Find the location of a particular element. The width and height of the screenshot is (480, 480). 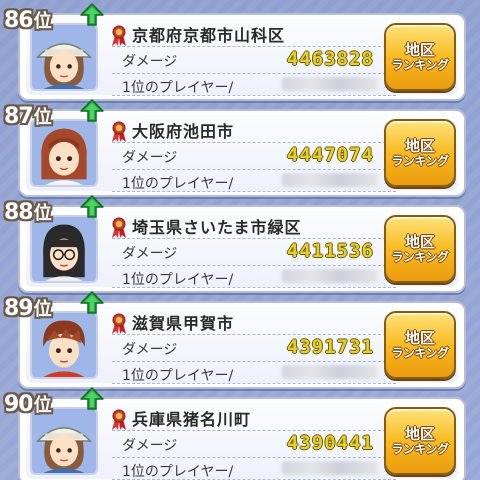

area-name: 京都府京都市山科区 is located at coordinates (209, 35).